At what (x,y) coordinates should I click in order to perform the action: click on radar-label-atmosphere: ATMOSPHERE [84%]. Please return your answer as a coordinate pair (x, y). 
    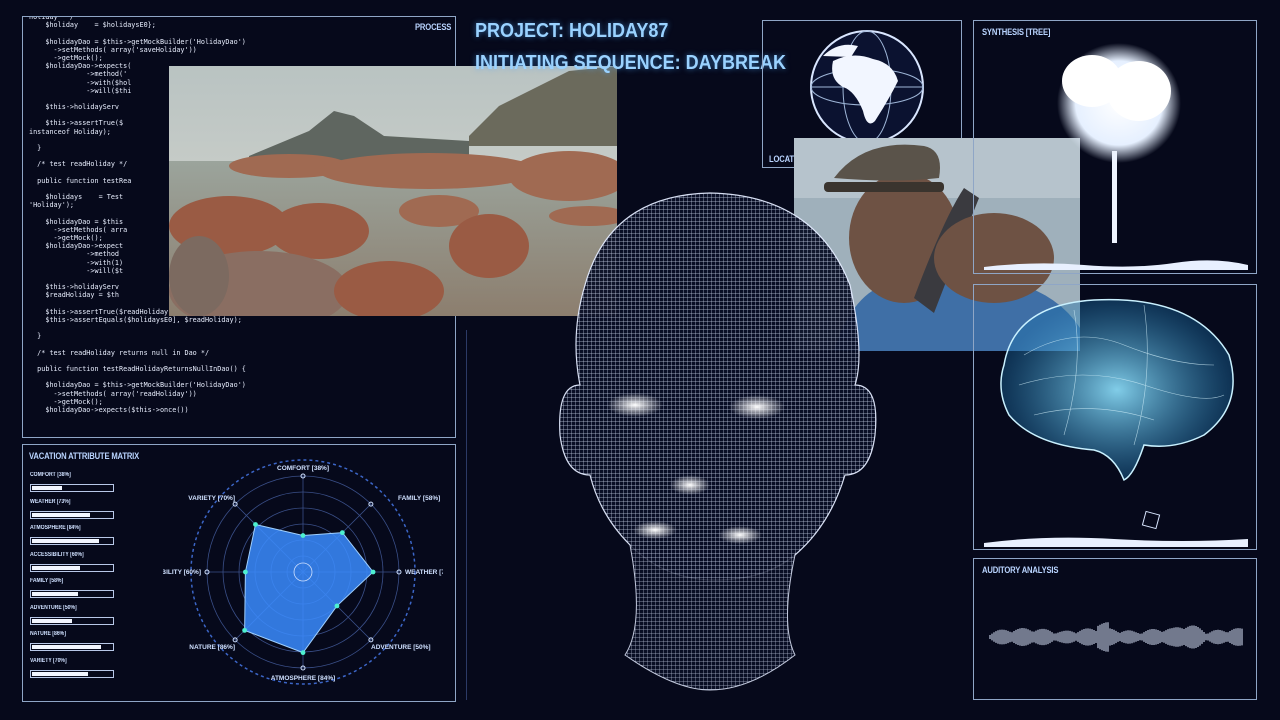
    Looking at the image, I should click on (303, 678).